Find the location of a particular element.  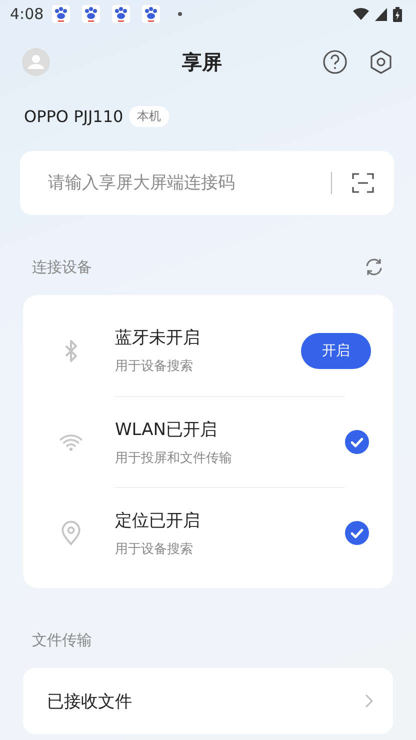

chevron-right-icon is located at coordinates (369, 701).